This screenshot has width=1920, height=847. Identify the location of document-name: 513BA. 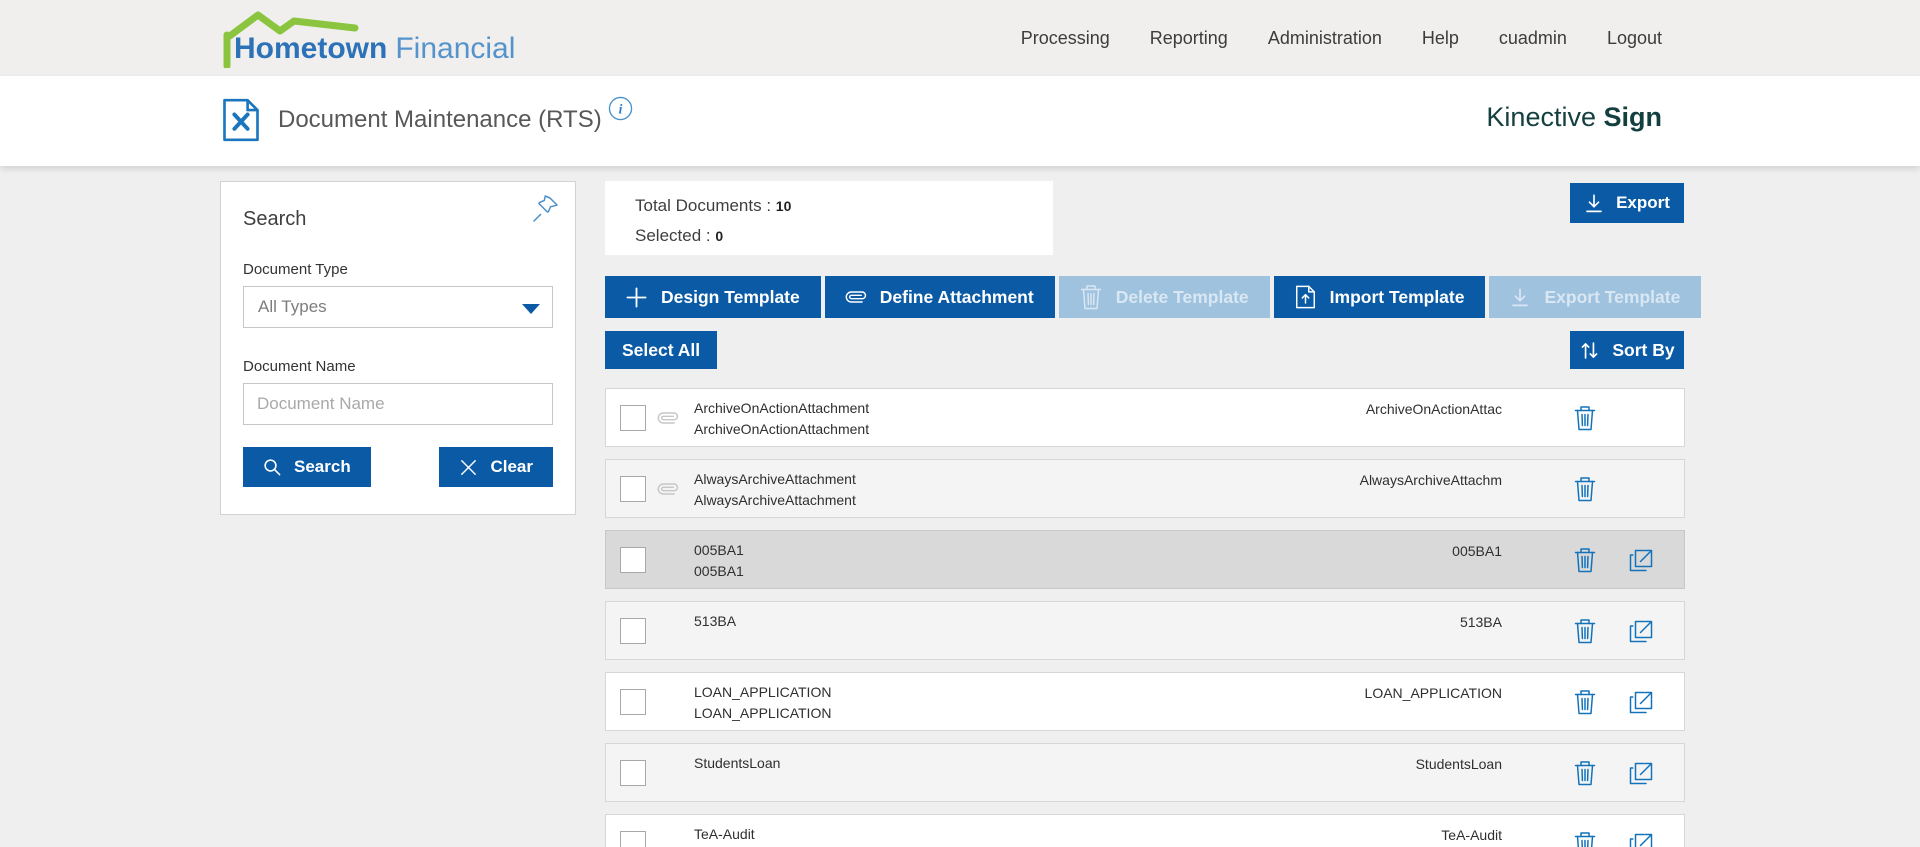
(715, 621).